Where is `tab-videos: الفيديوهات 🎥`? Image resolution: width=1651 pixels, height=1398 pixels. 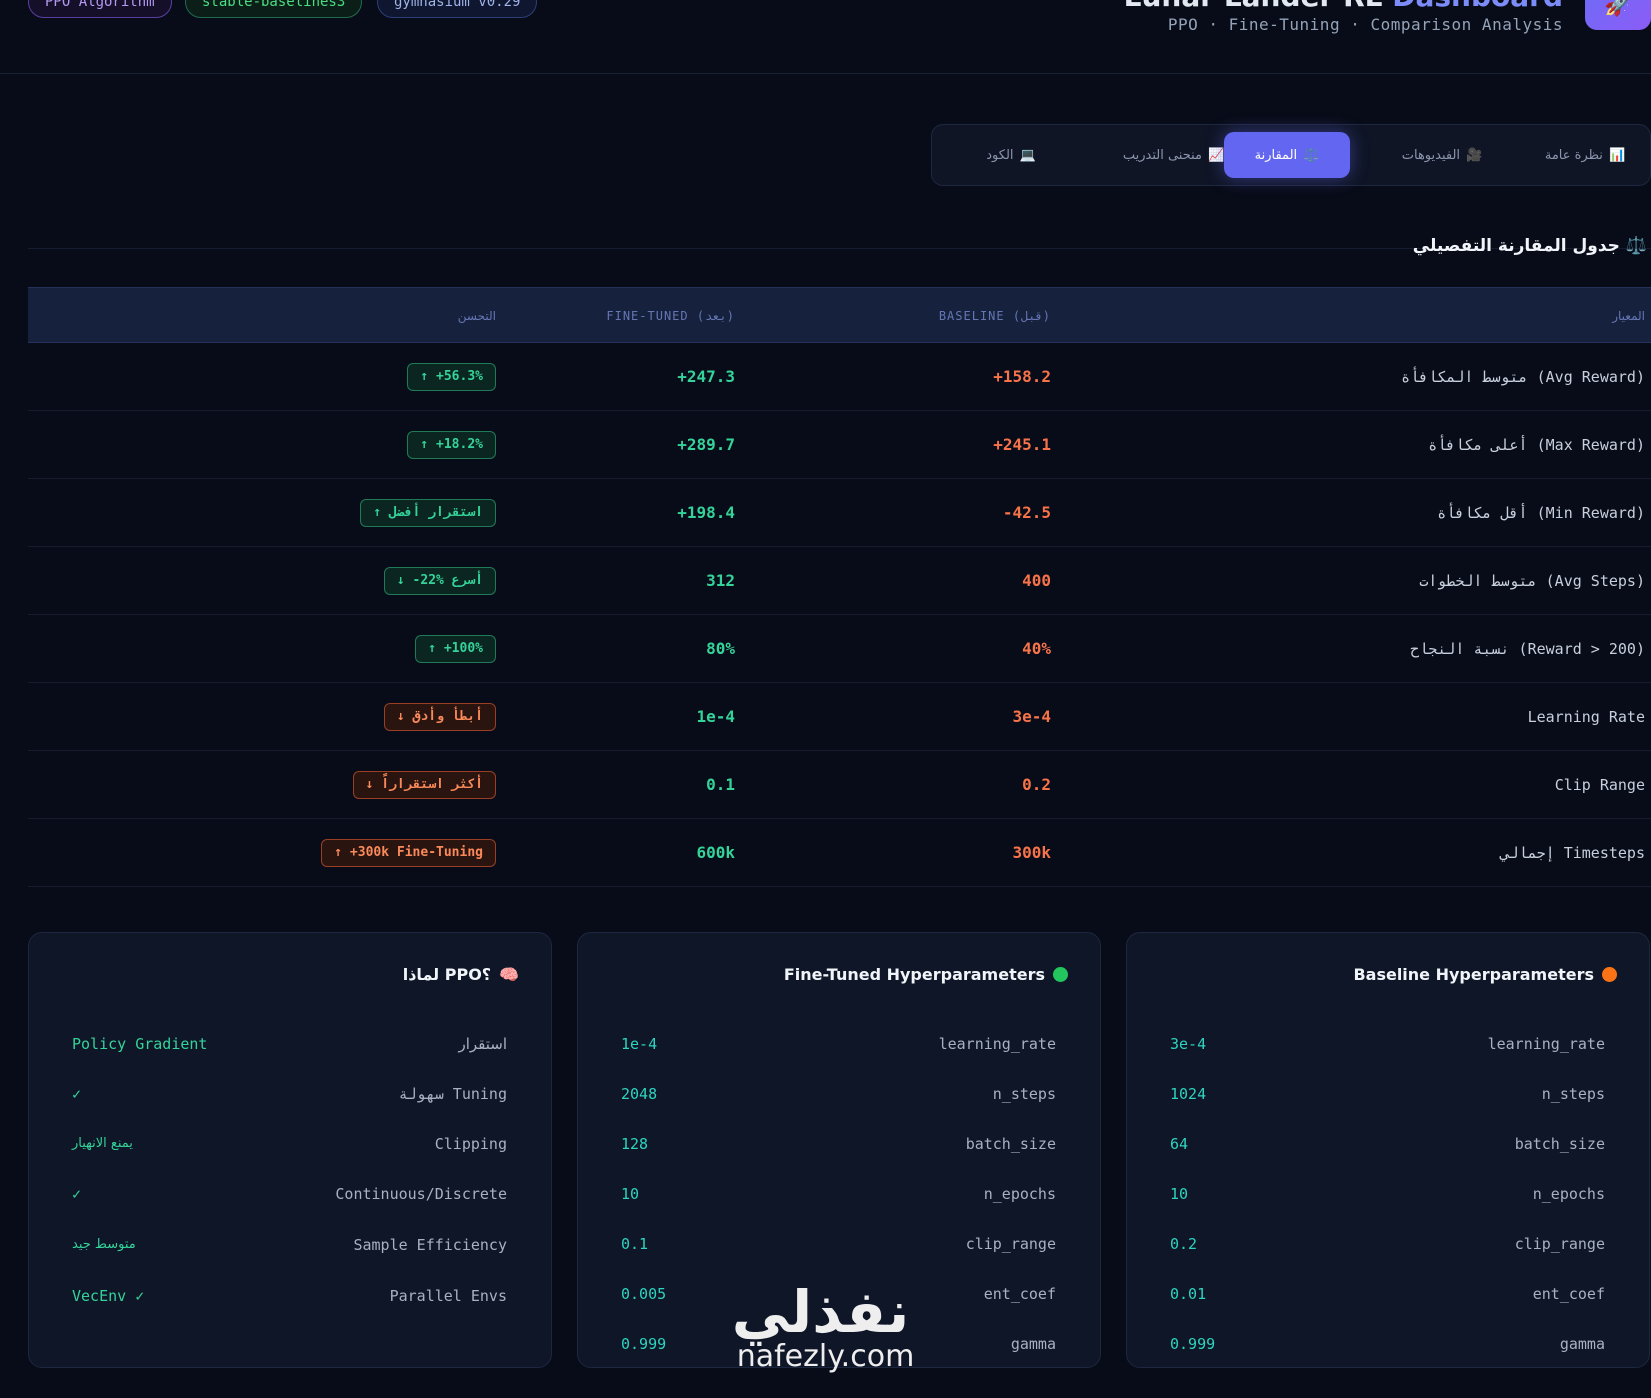 tab-videos: الفيديوهات 🎥 is located at coordinates (1442, 155).